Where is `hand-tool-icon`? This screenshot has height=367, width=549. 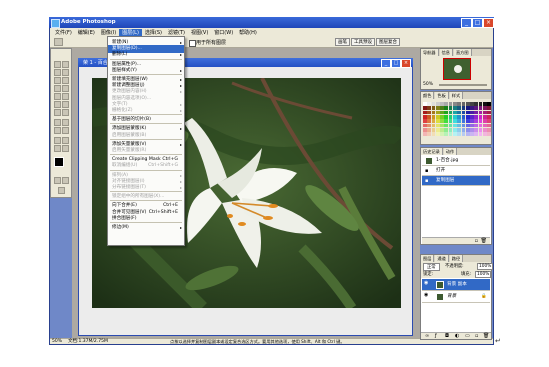 hand-tool-icon is located at coordinates (57, 148).